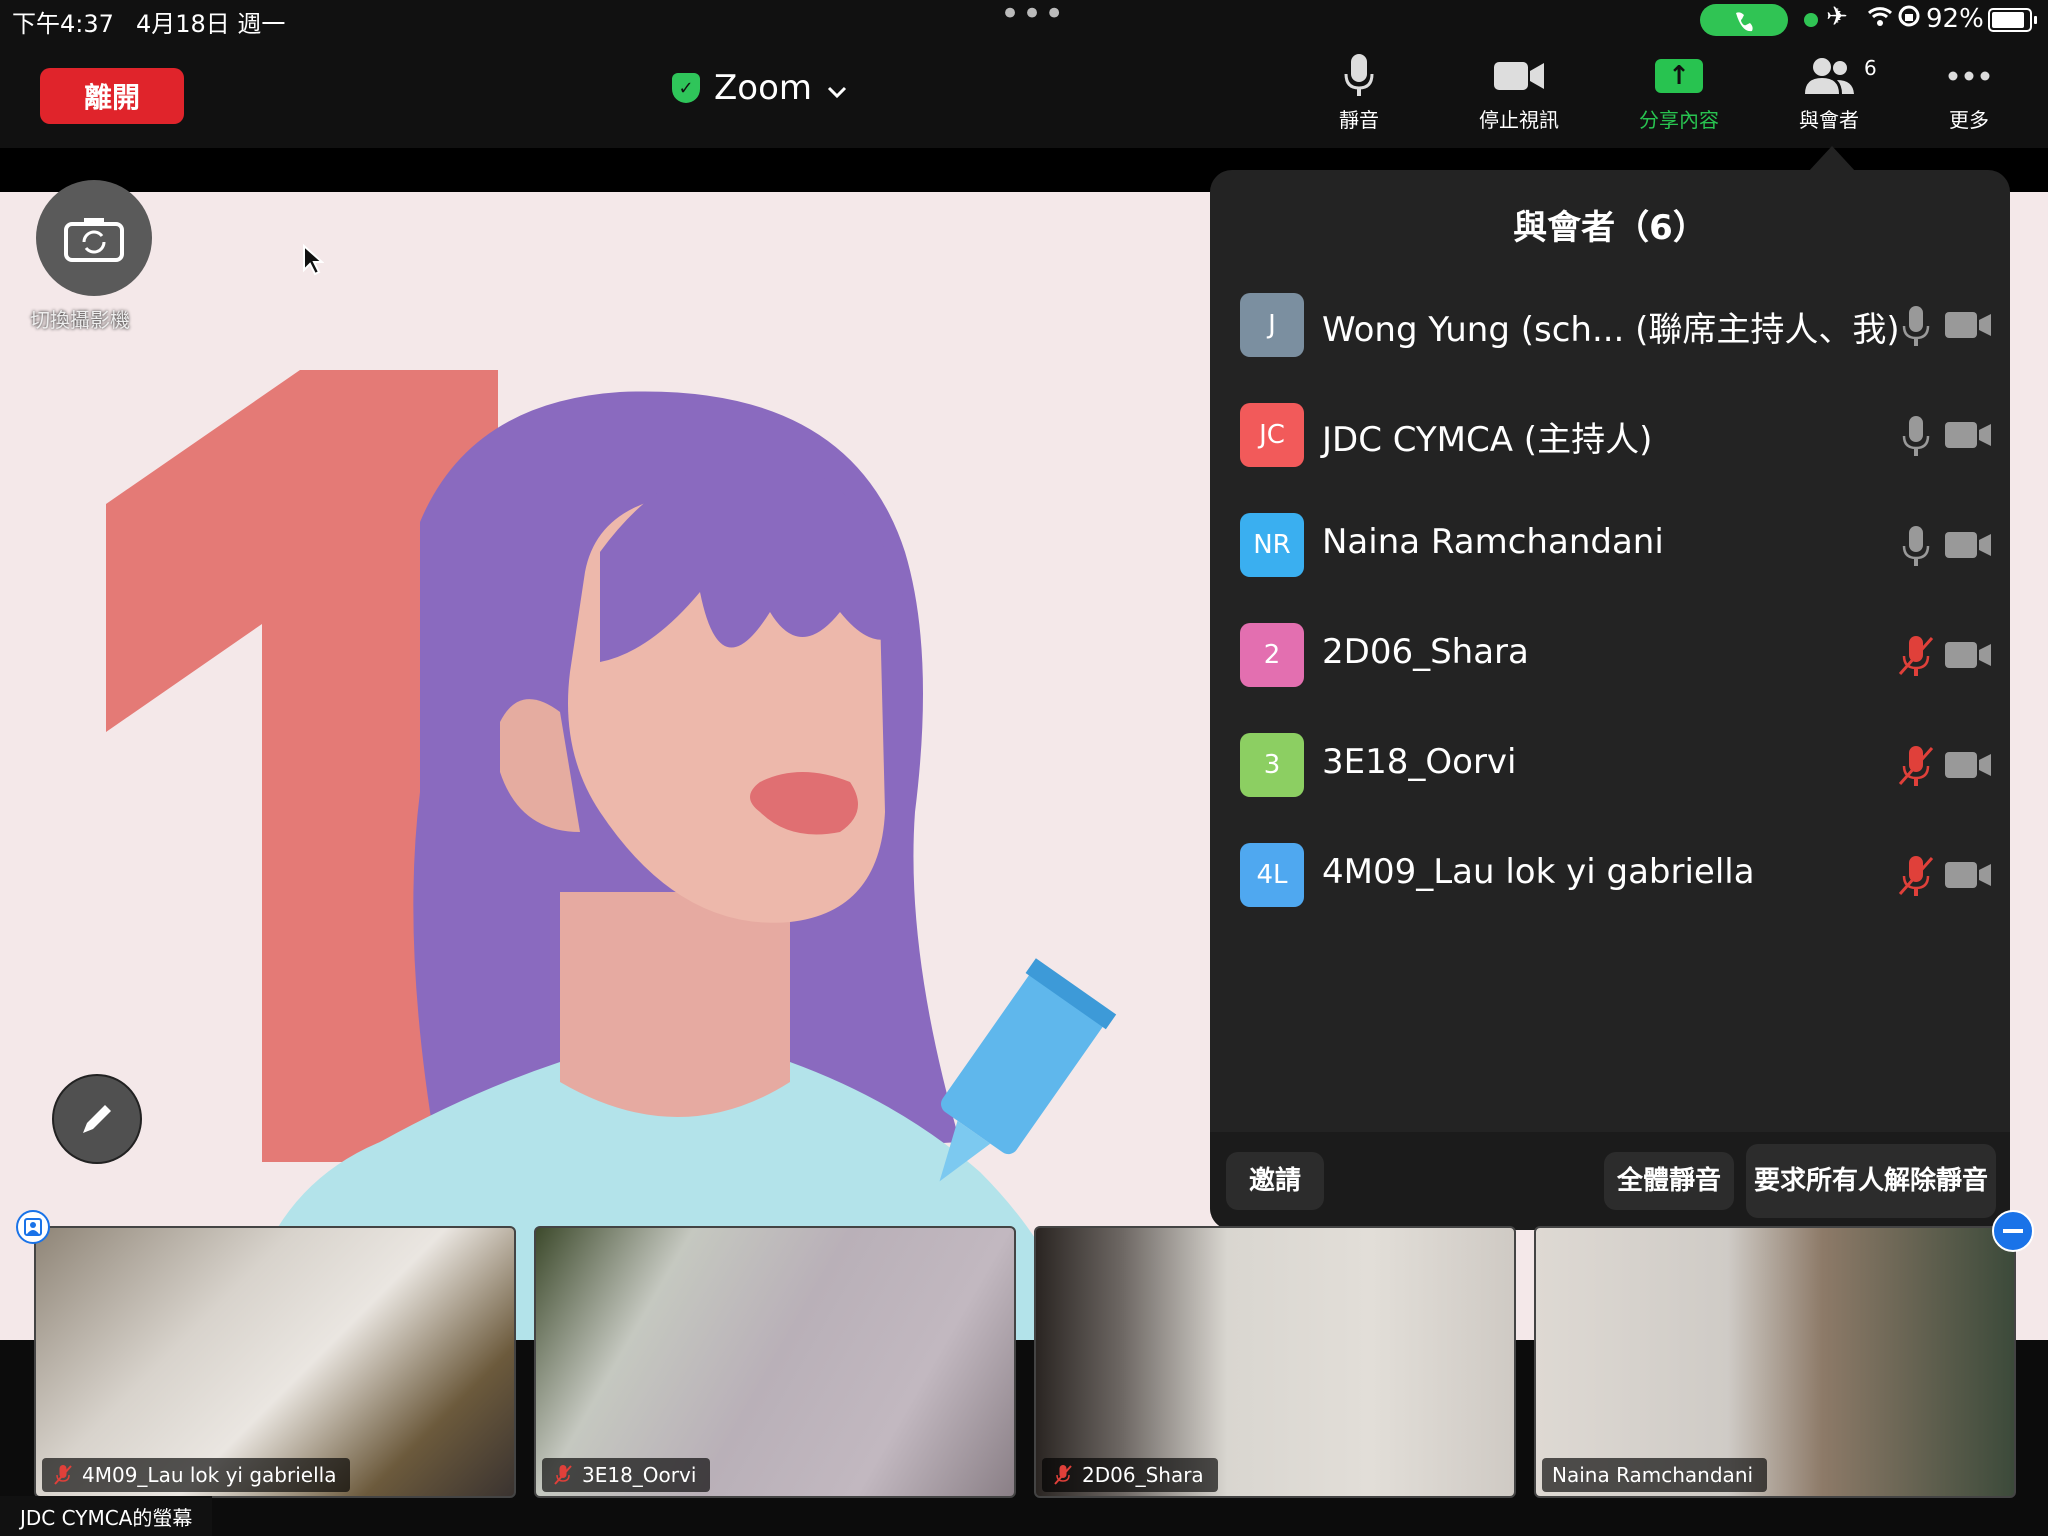  What do you see at coordinates (1669, 1181) in the screenshot?
I see `mute-all-button: 全體靜音` at bounding box center [1669, 1181].